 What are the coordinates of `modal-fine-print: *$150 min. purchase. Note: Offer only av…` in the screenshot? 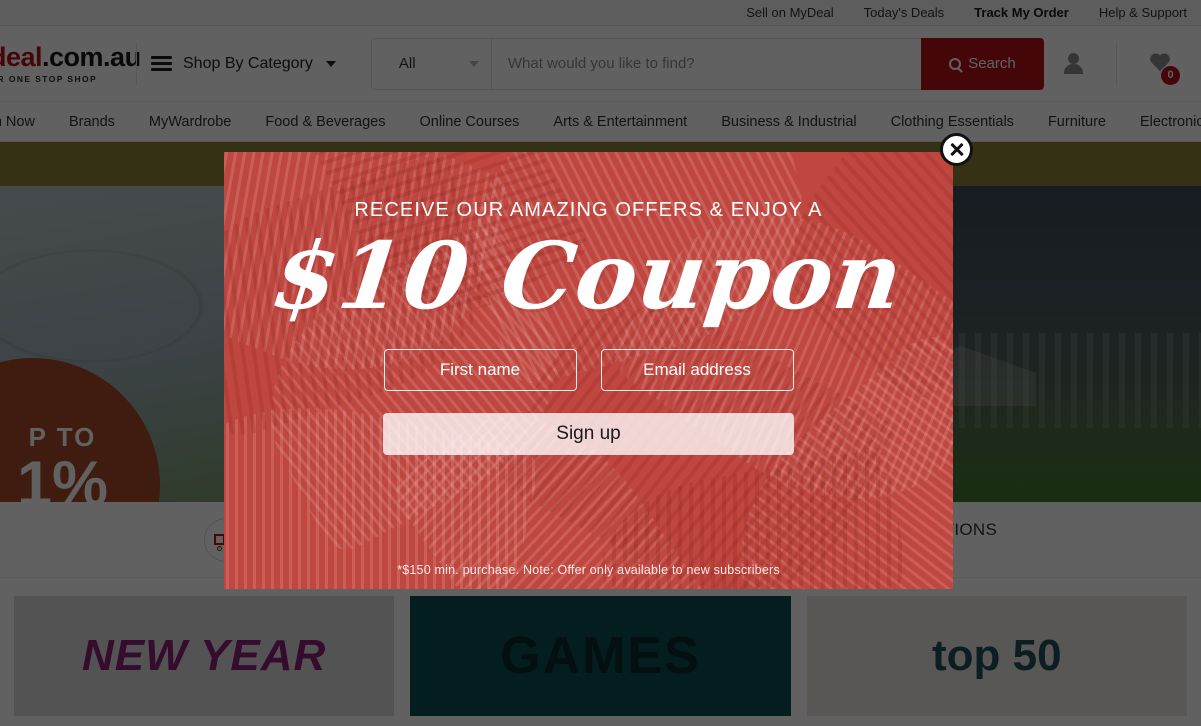 It's located at (588, 570).